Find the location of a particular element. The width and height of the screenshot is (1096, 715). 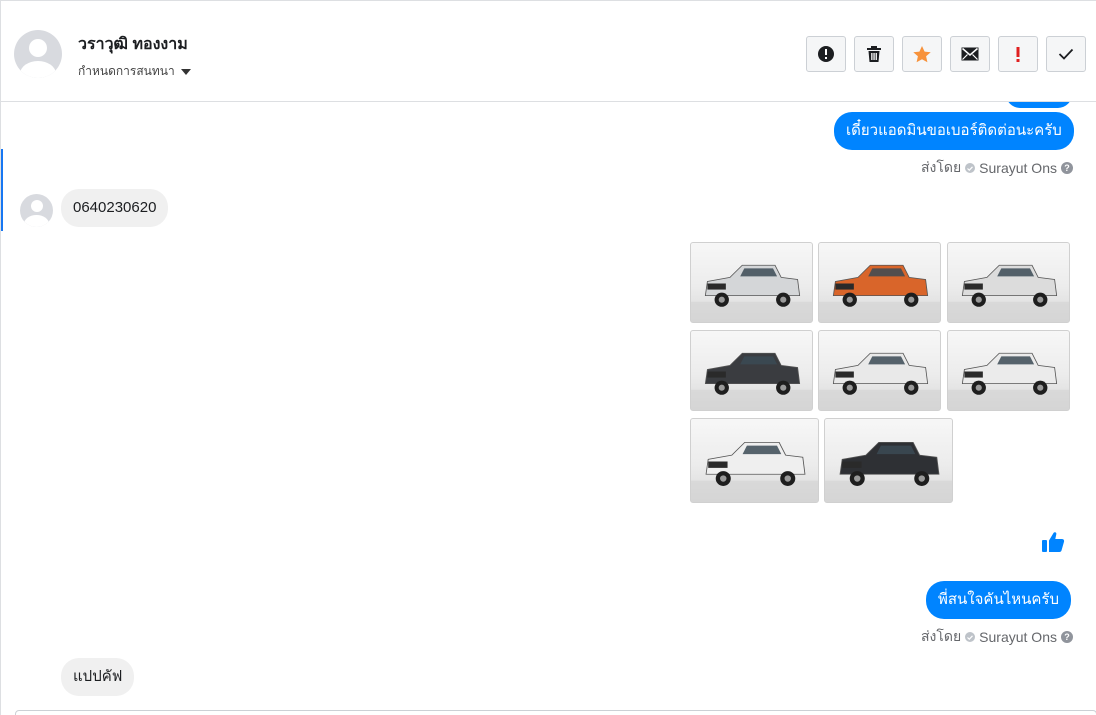

trash-icon is located at coordinates (874, 54).